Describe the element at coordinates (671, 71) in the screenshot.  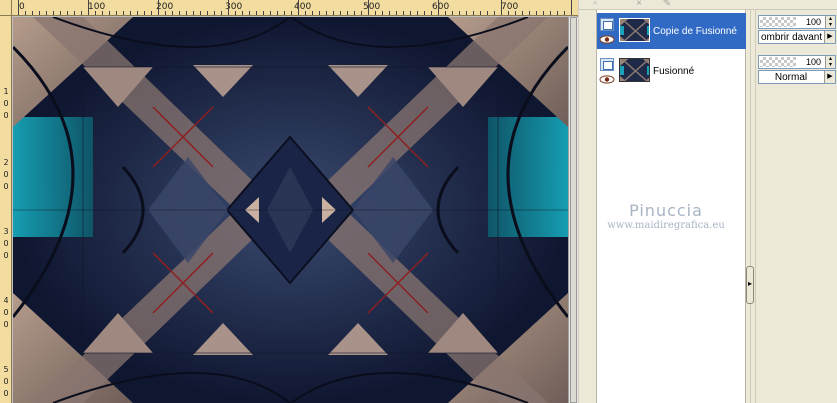
I see `layer-row-fusionne: Fusionné` at that location.